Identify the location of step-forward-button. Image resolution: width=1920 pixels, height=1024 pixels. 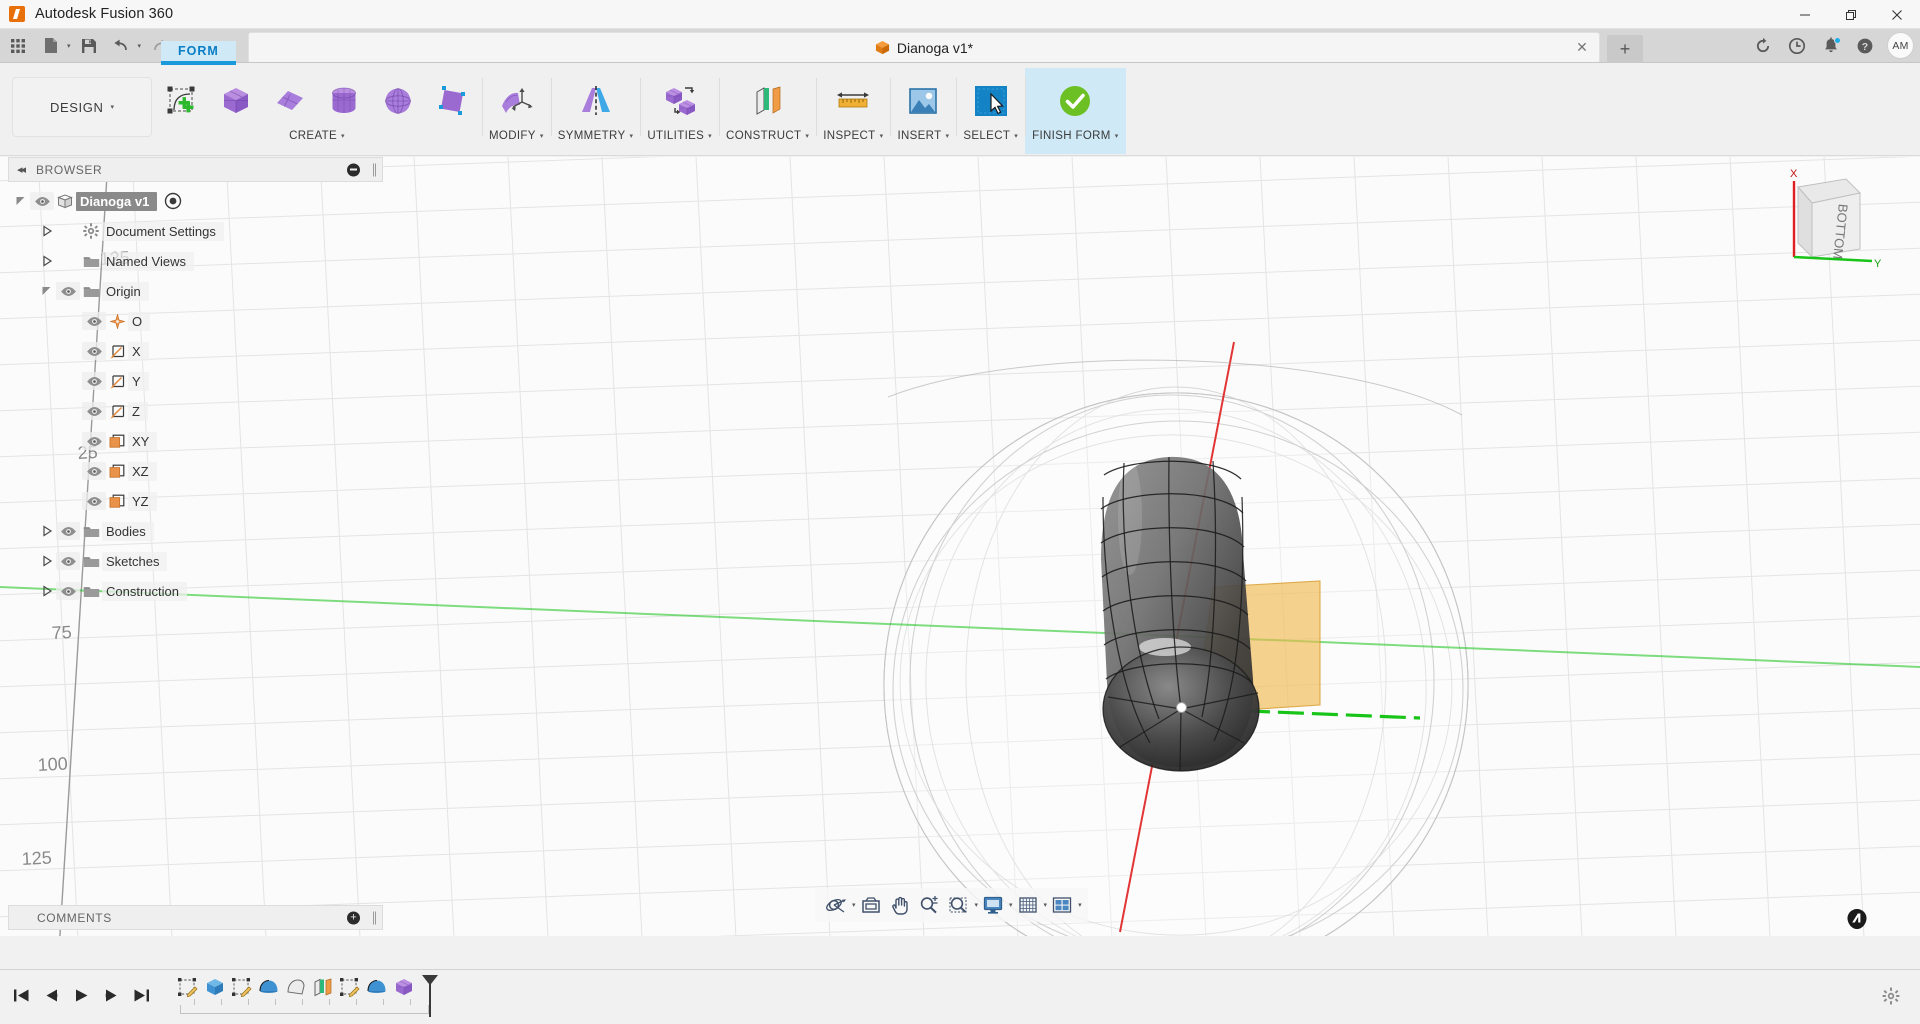
(111, 996).